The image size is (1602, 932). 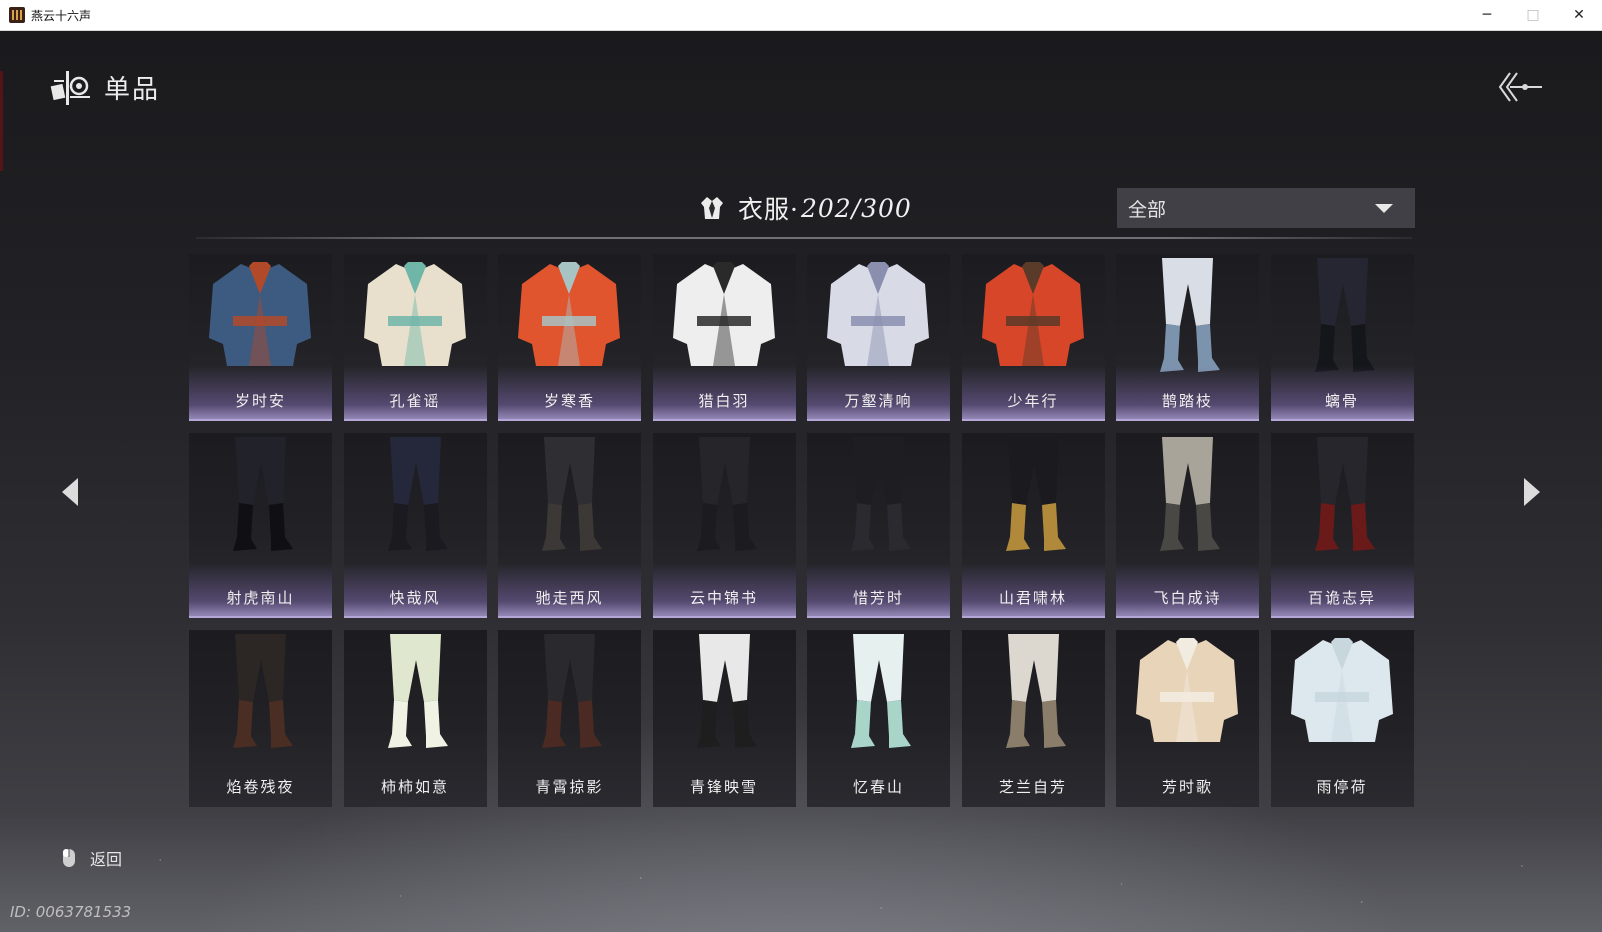 I want to click on robe-icon, so click(x=712, y=208).